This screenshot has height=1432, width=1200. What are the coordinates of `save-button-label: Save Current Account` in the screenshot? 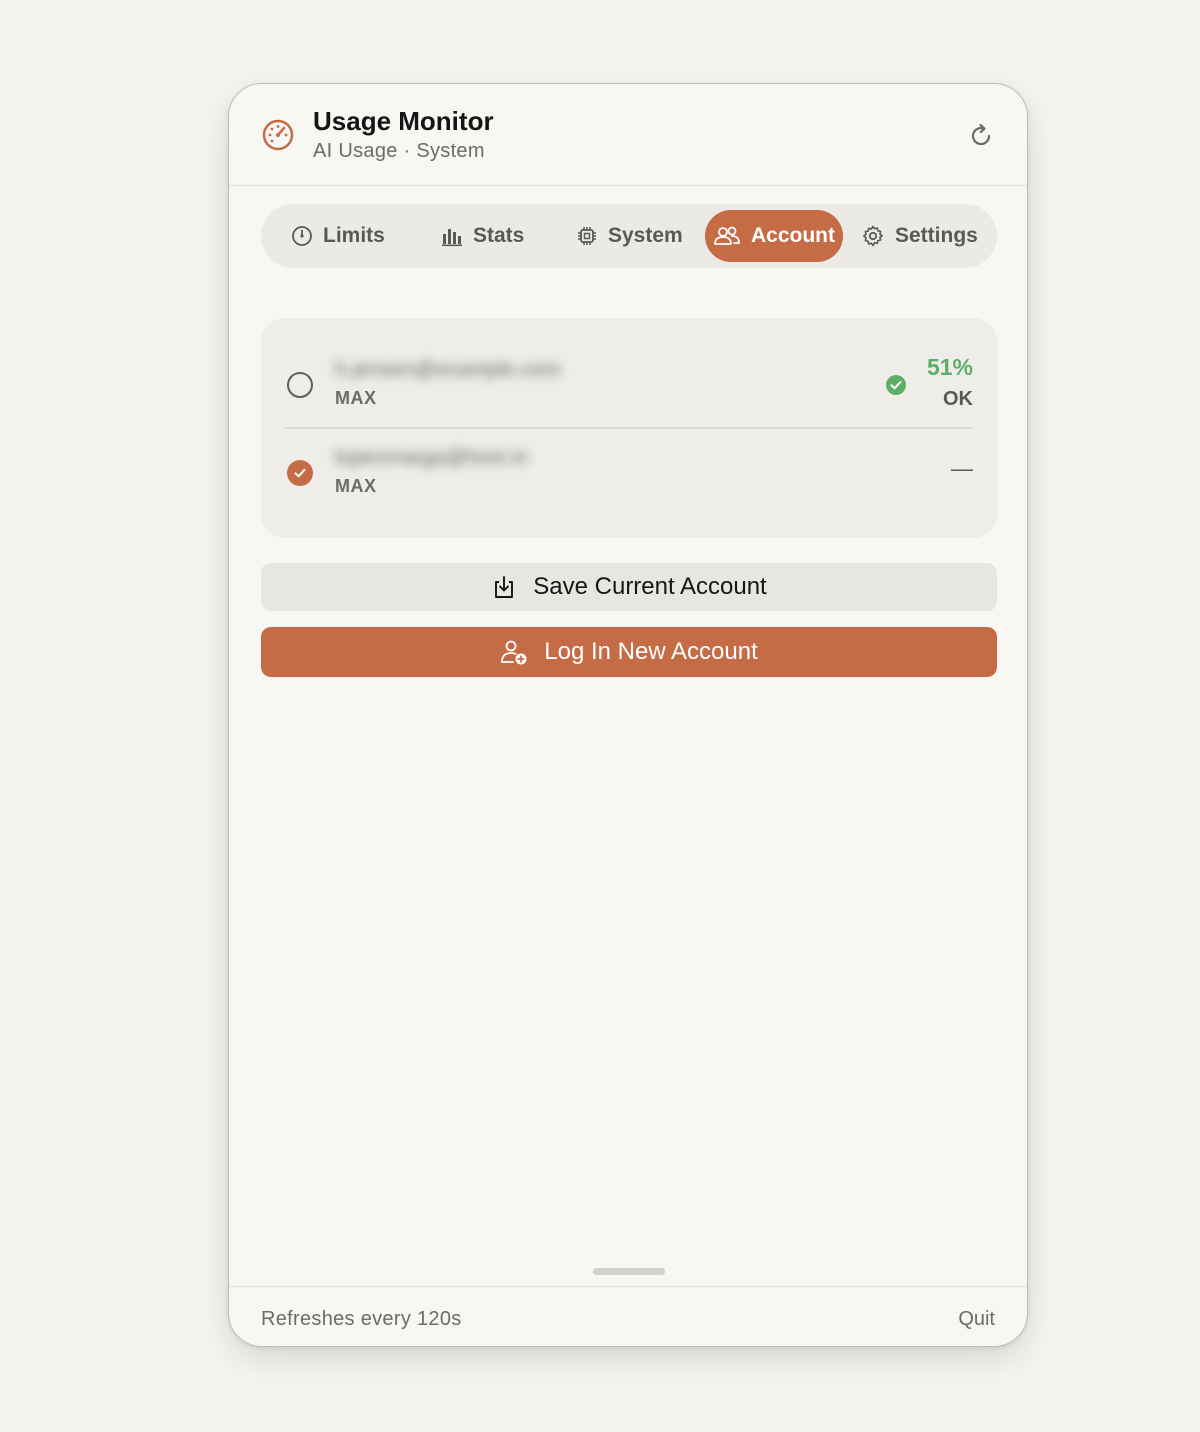 It's located at (650, 586).